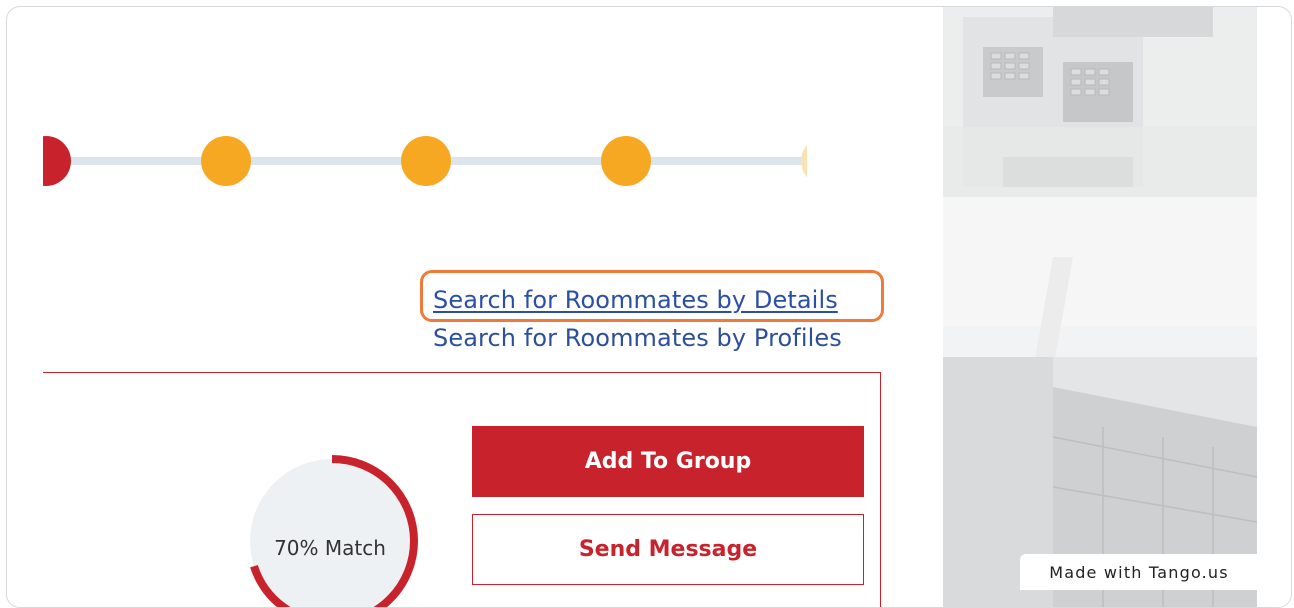 The width and height of the screenshot is (1294, 608). Describe the element at coordinates (637, 338) in the screenshot. I see `search-by-profiles-link: Search for Roommates by Profiles` at that location.